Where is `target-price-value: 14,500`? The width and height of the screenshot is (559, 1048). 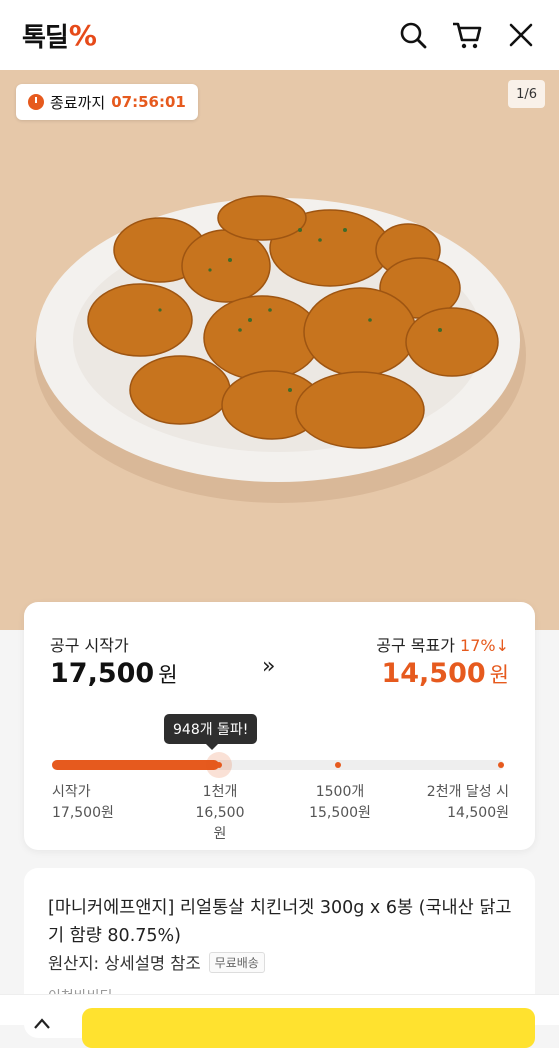 target-price-value: 14,500 is located at coordinates (433, 673).